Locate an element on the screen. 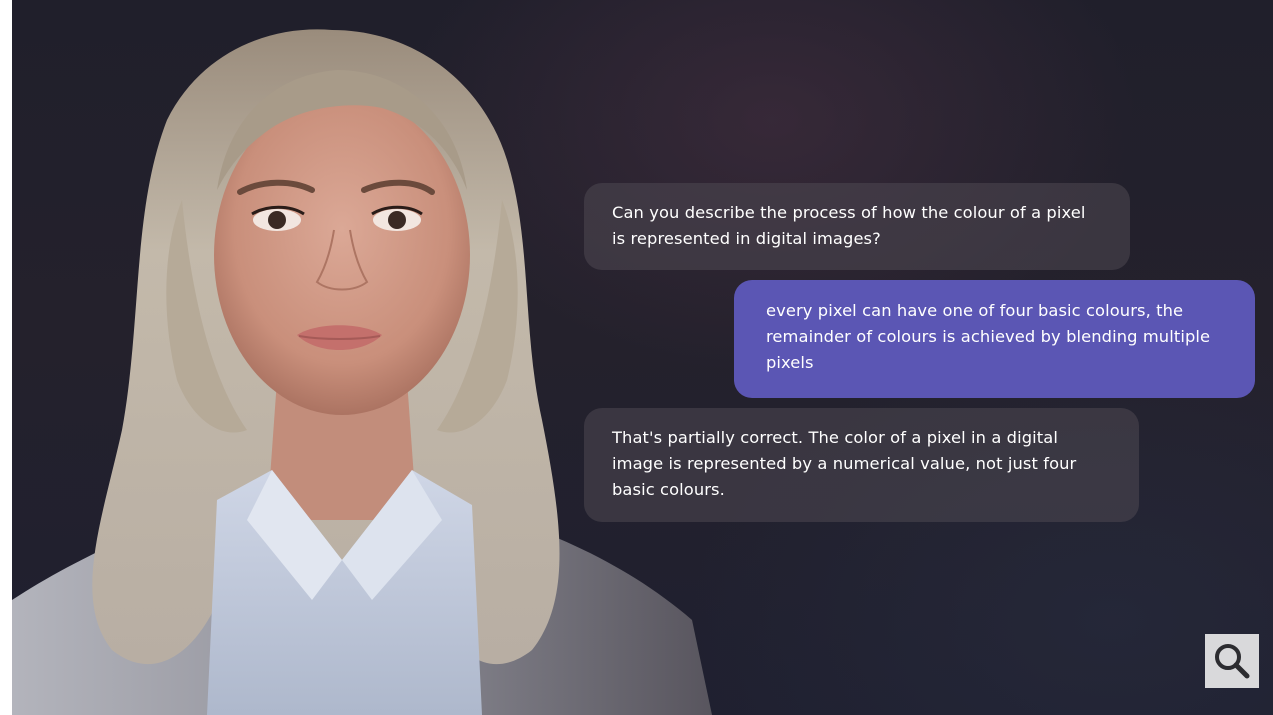 This screenshot has height=715, width=1273. zoom-button is located at coordinates (1232, 661).